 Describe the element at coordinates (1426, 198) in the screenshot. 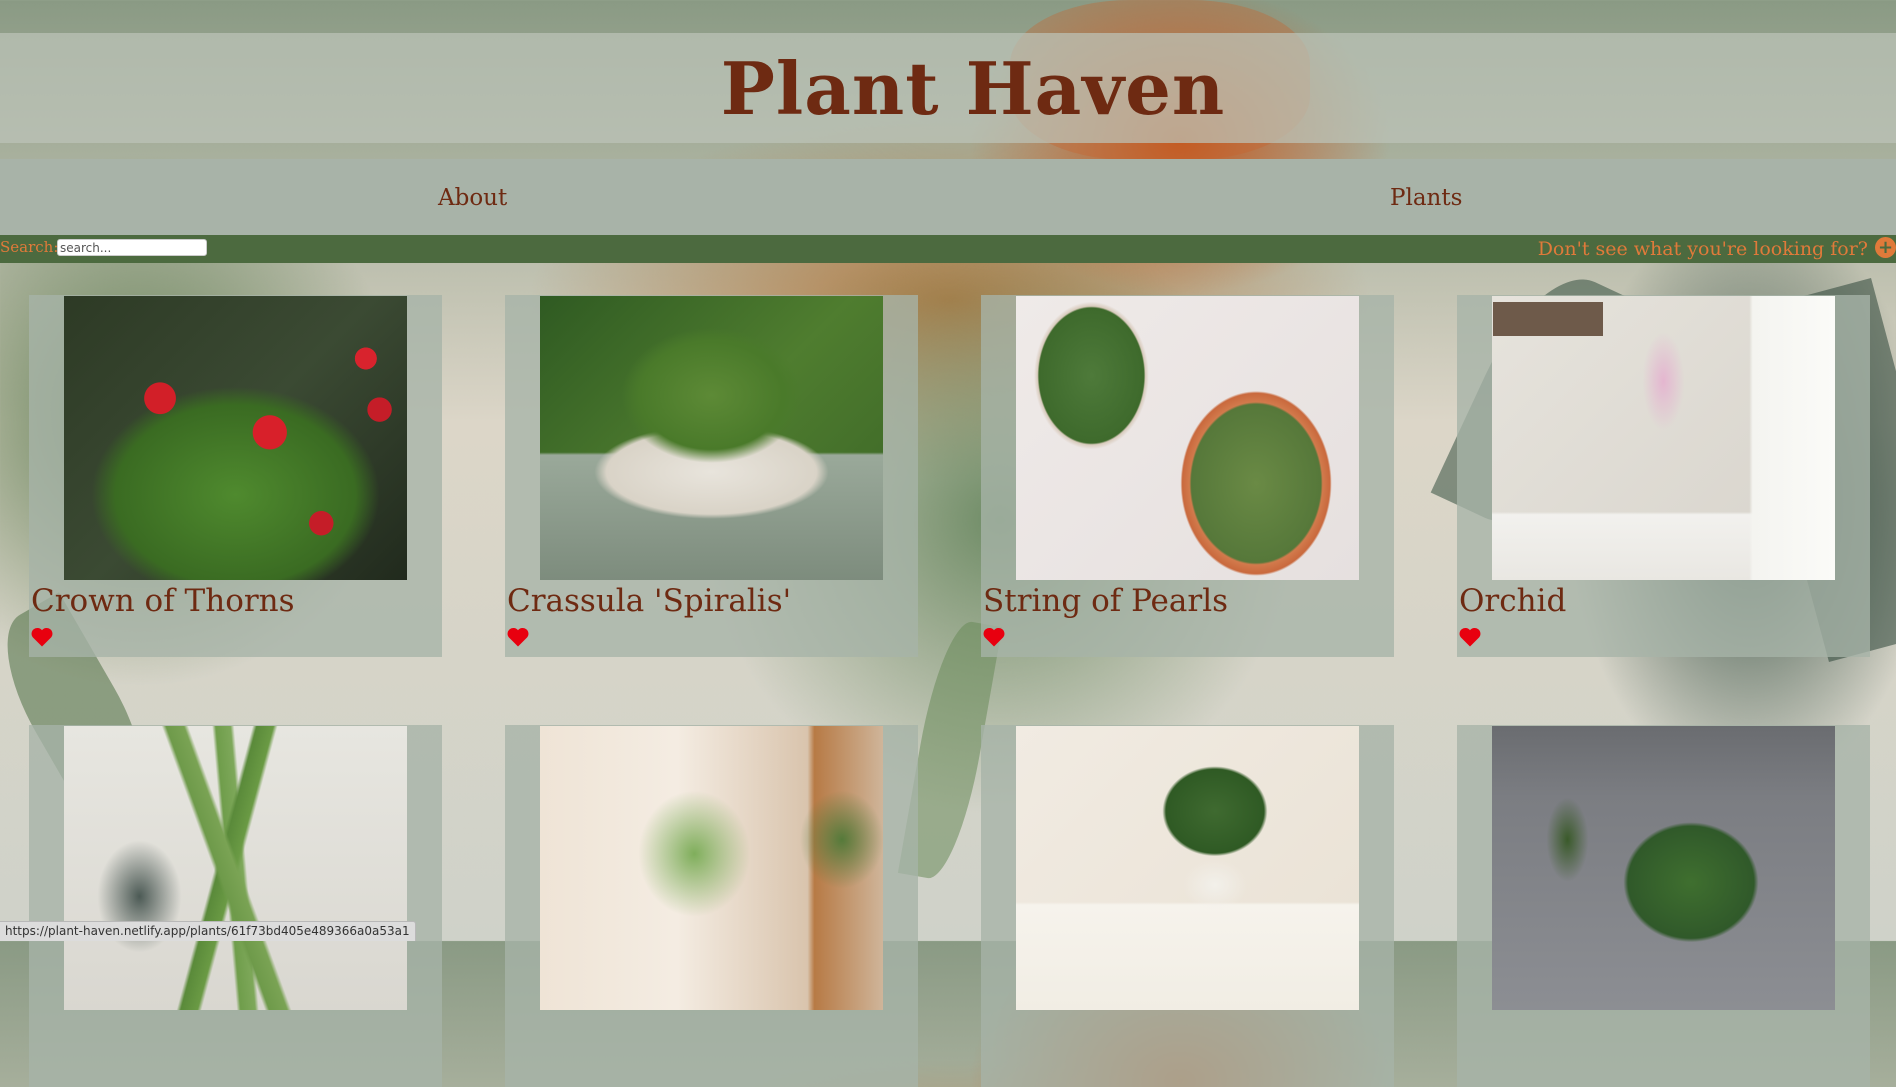

I see `nav-link-plants: Plants` at that location.